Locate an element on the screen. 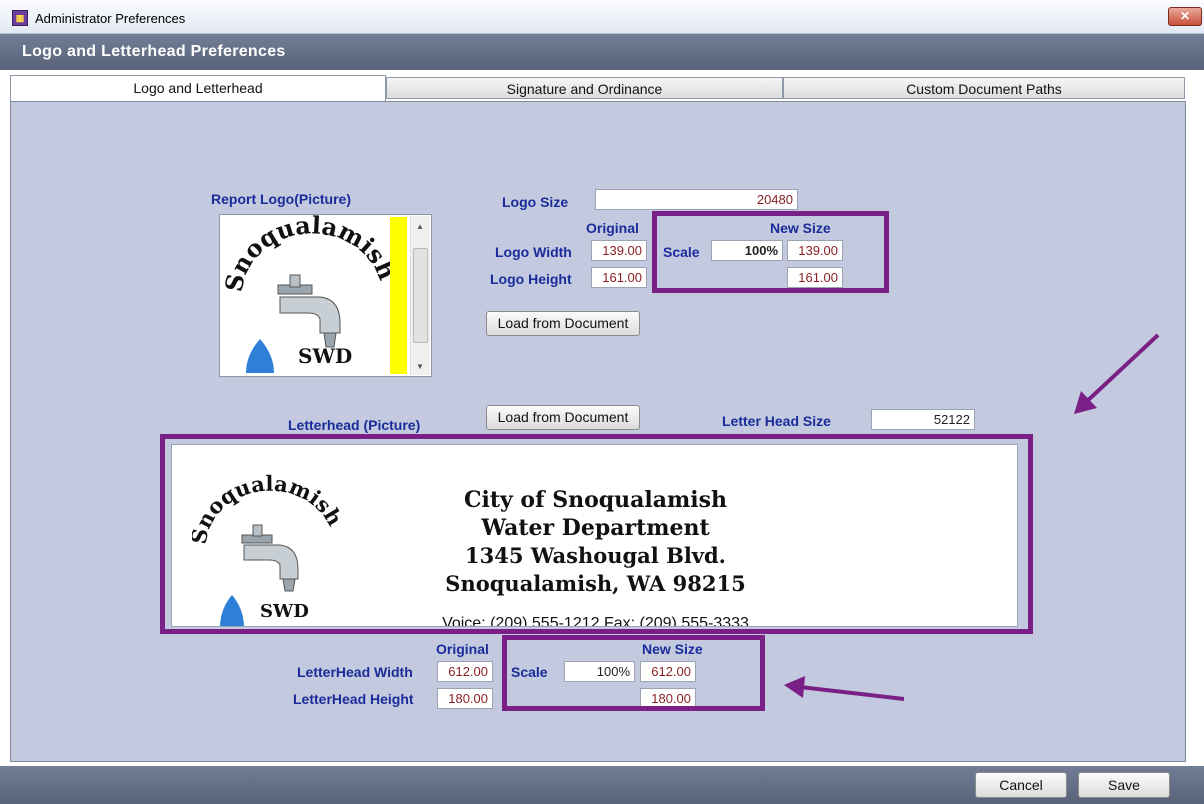 This screenshot has height=804, width=1204. letterhead-size-label: Letter Head Size is located at coordinates (776, 421).